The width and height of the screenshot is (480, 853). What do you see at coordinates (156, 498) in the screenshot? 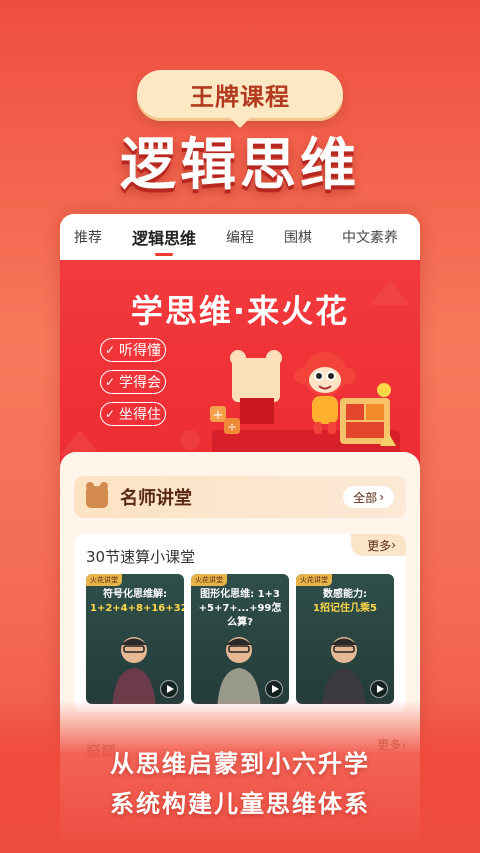
I see `section-title: 名师讲堂` at bounding box center [156, 498].